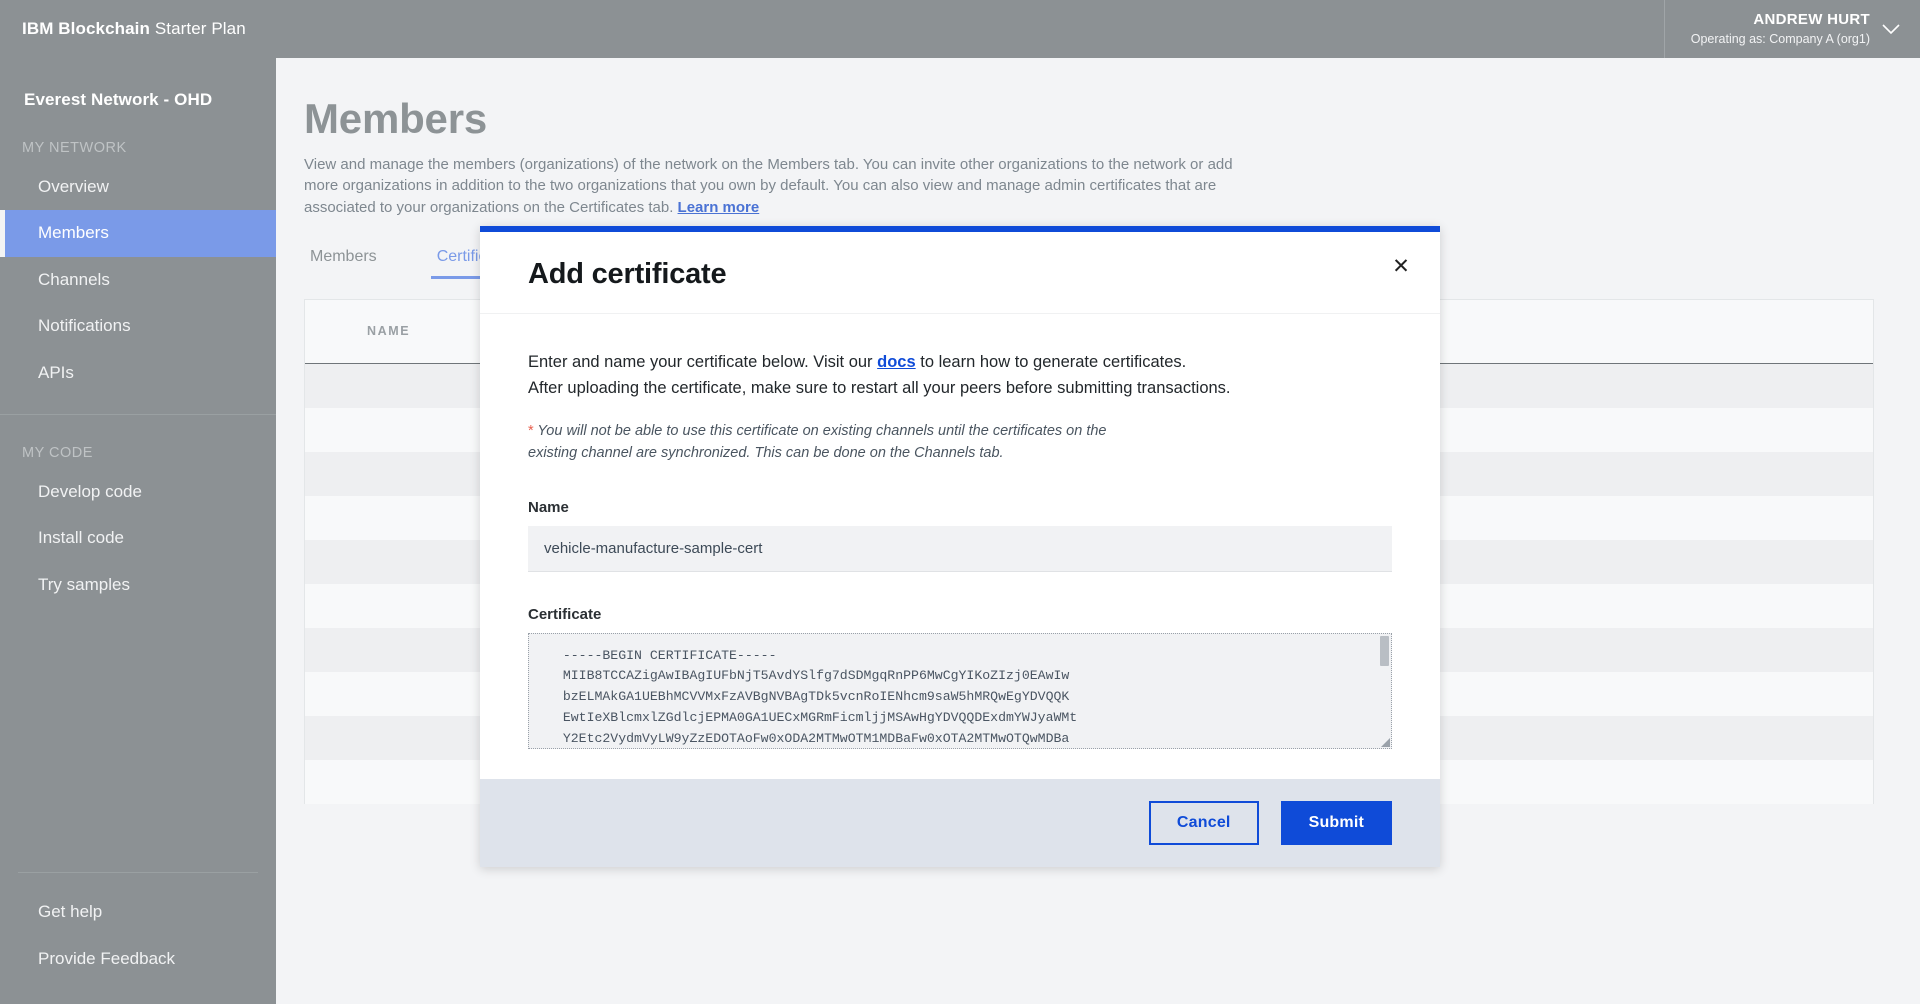 This screenshot has height=1004, width=1920. I want to click on close-icon: ✕, so click(1401, 267).